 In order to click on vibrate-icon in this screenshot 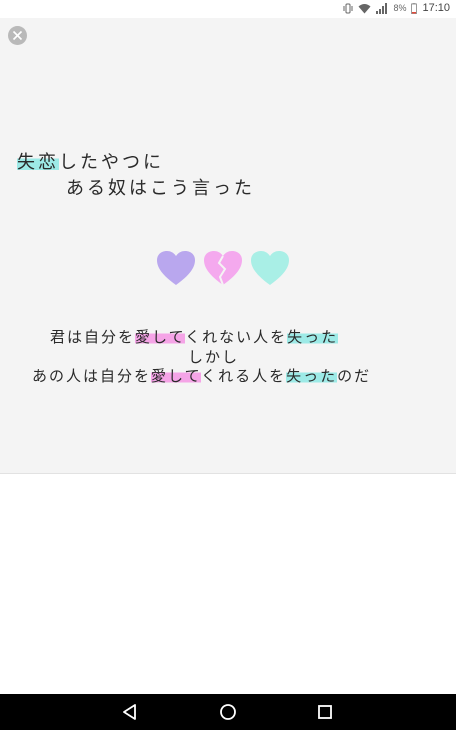, I will do `click(348, 8)`.